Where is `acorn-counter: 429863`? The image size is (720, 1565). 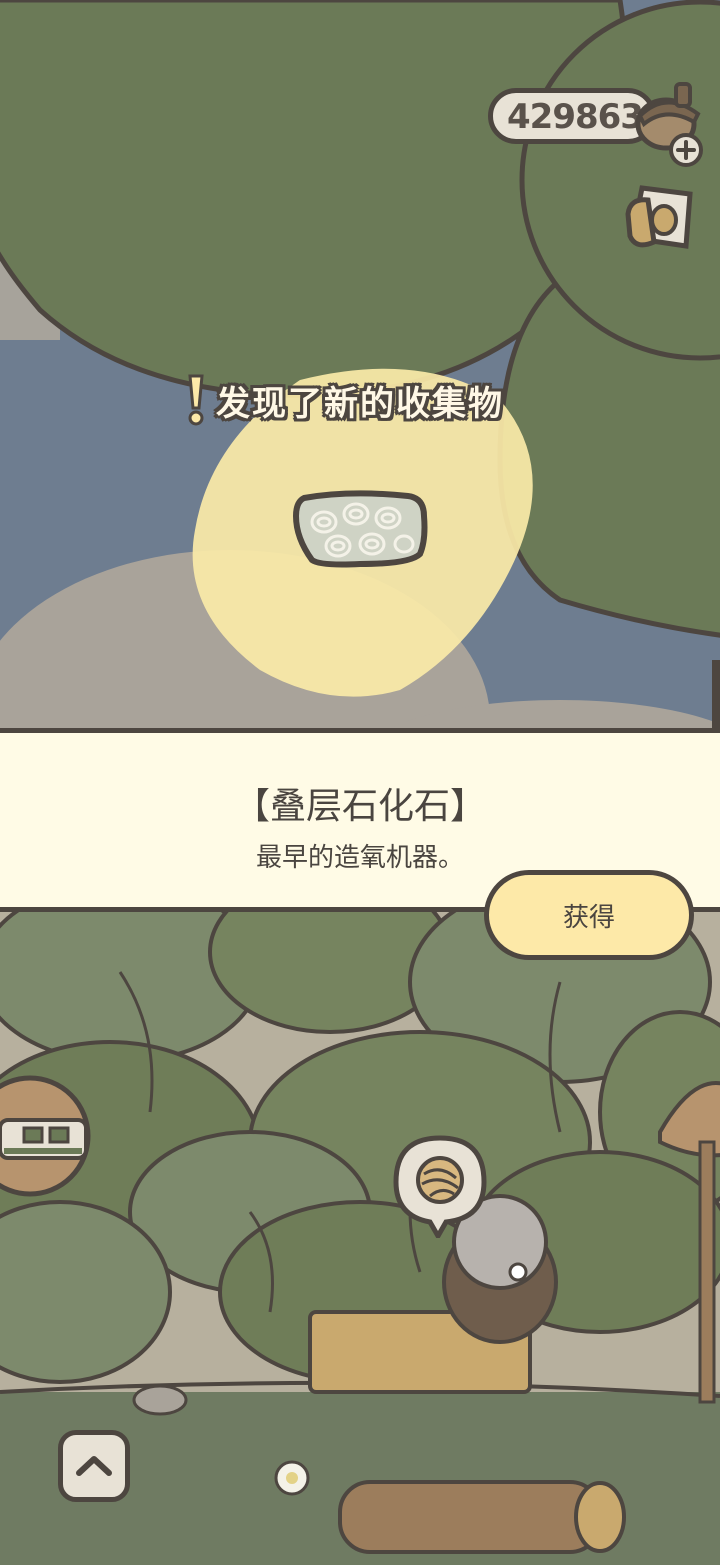
acorn-counter: 429863 is located at coordinates (572, 116).